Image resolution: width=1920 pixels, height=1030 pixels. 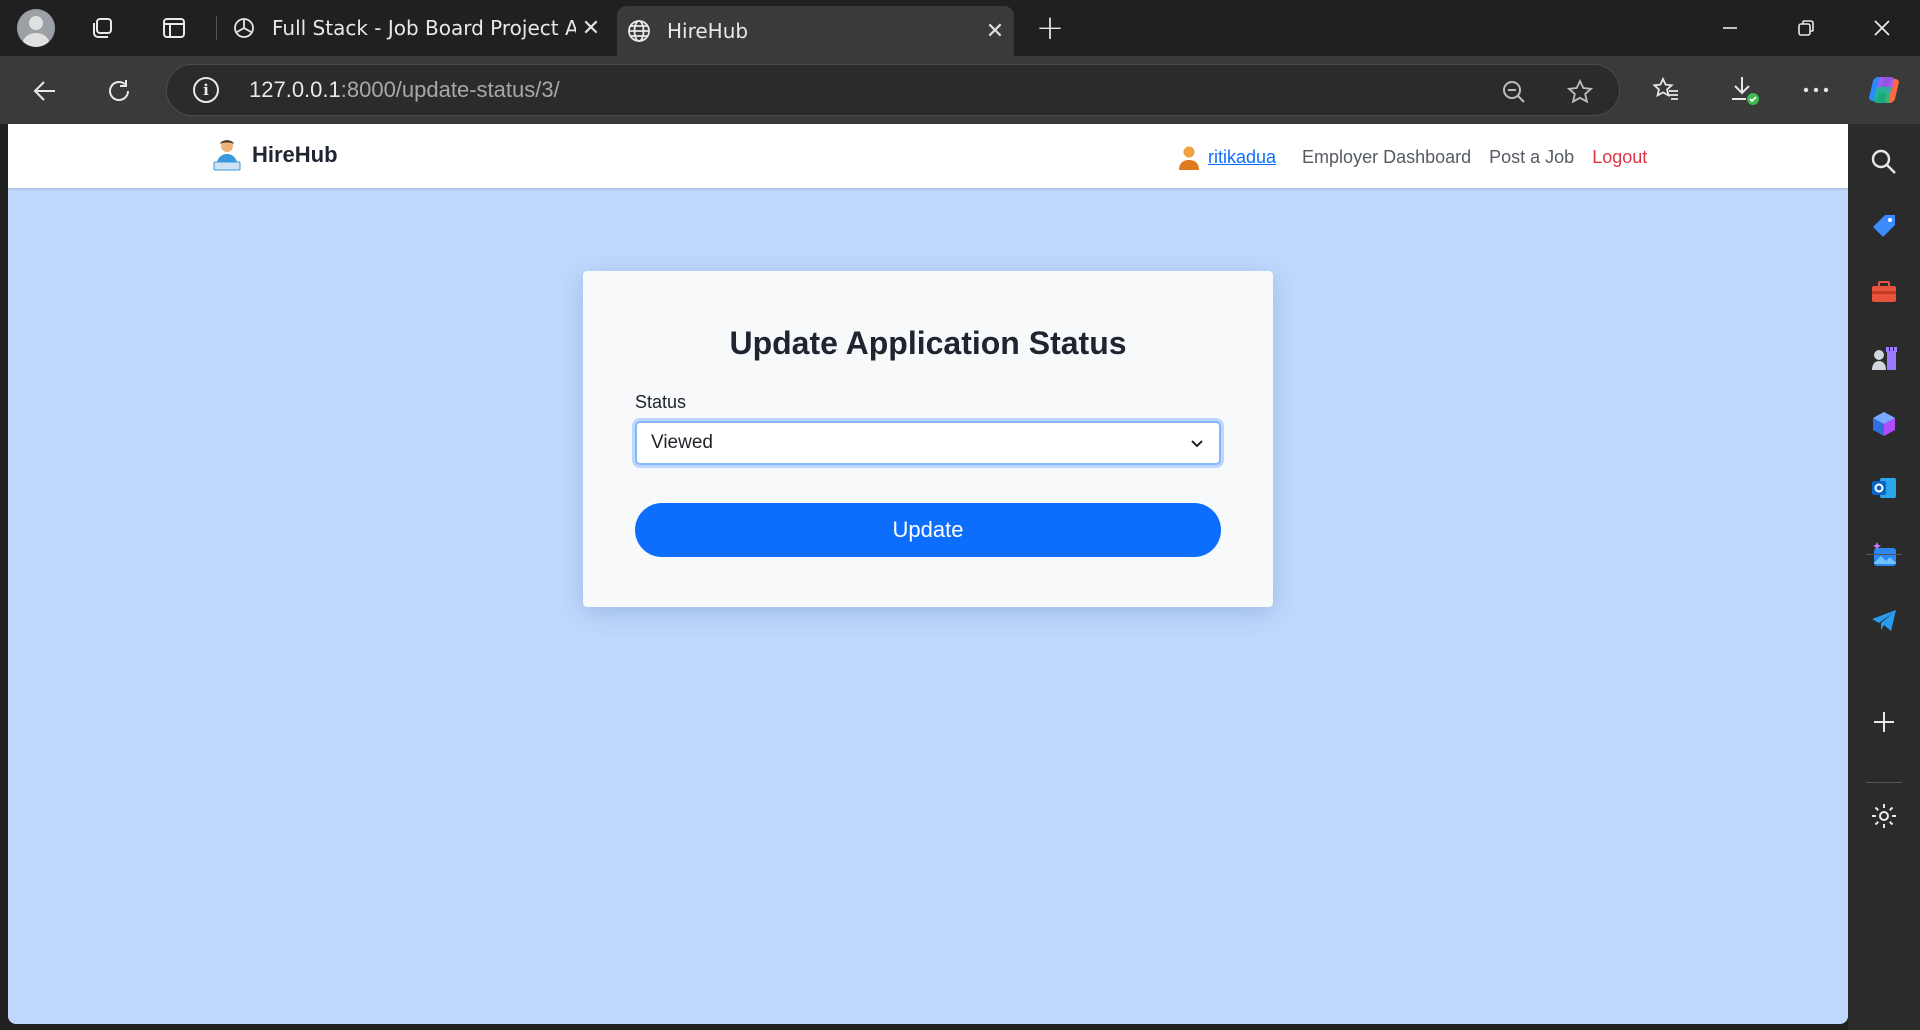 I want to click on status-selected-value: Viewed, so click(x=682, y=442).